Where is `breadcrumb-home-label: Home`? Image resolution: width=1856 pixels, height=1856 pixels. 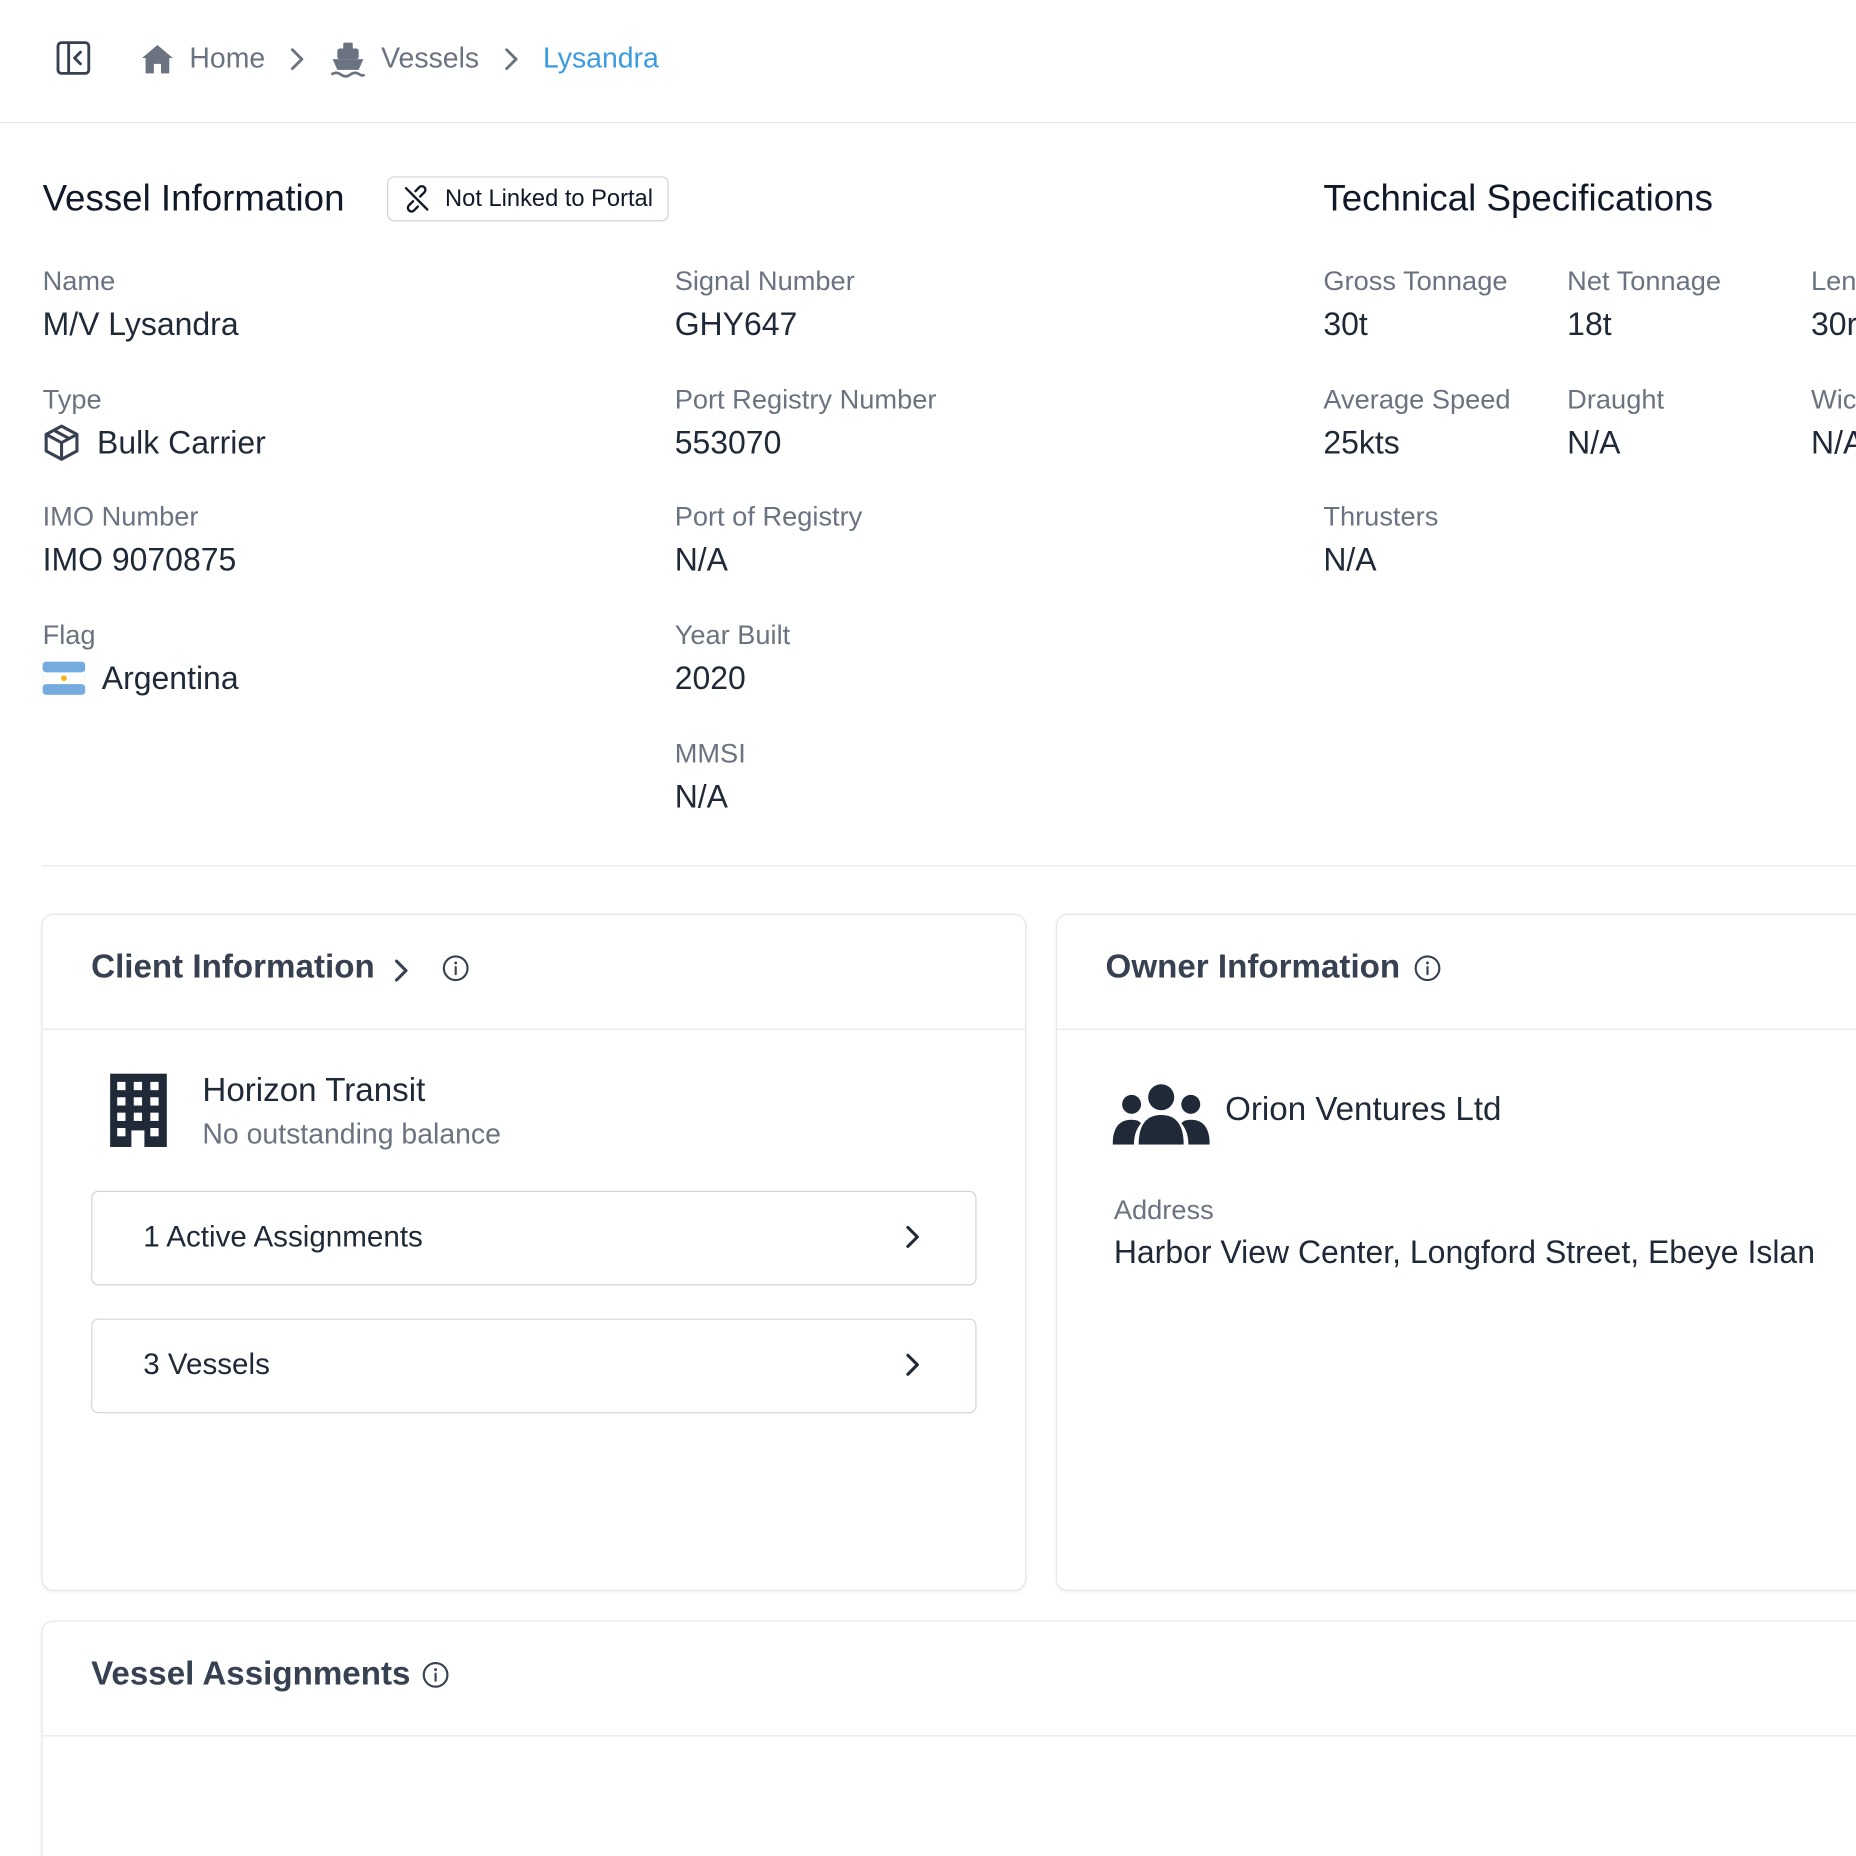 breadcrumb-home-label: Home is located at coordinates (227, 58).